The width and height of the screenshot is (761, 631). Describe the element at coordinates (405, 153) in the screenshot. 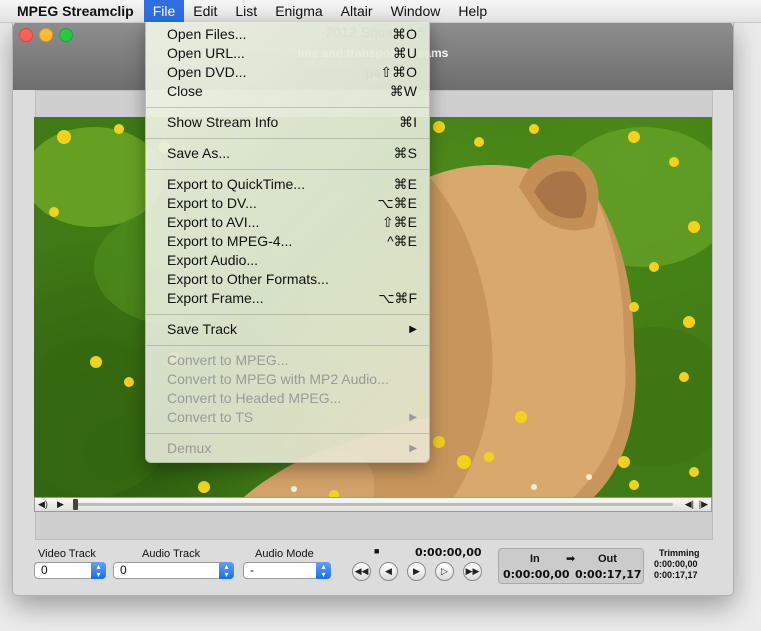

I see `menu-item-shortcut: ⌘S` at that location.